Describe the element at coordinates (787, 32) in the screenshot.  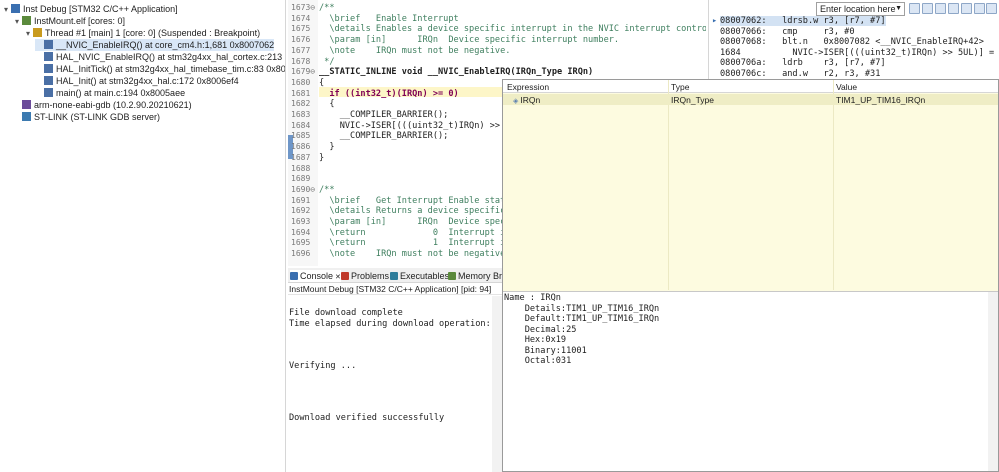
I see `disassembly-line: 08007066: cmp r3, #0` at that location.